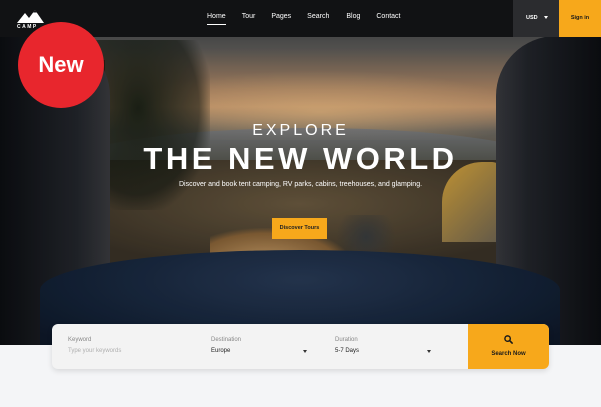 This screenshot has height=407, width=601. I want to click on search-now-button: Search Now, so click(508, 346).